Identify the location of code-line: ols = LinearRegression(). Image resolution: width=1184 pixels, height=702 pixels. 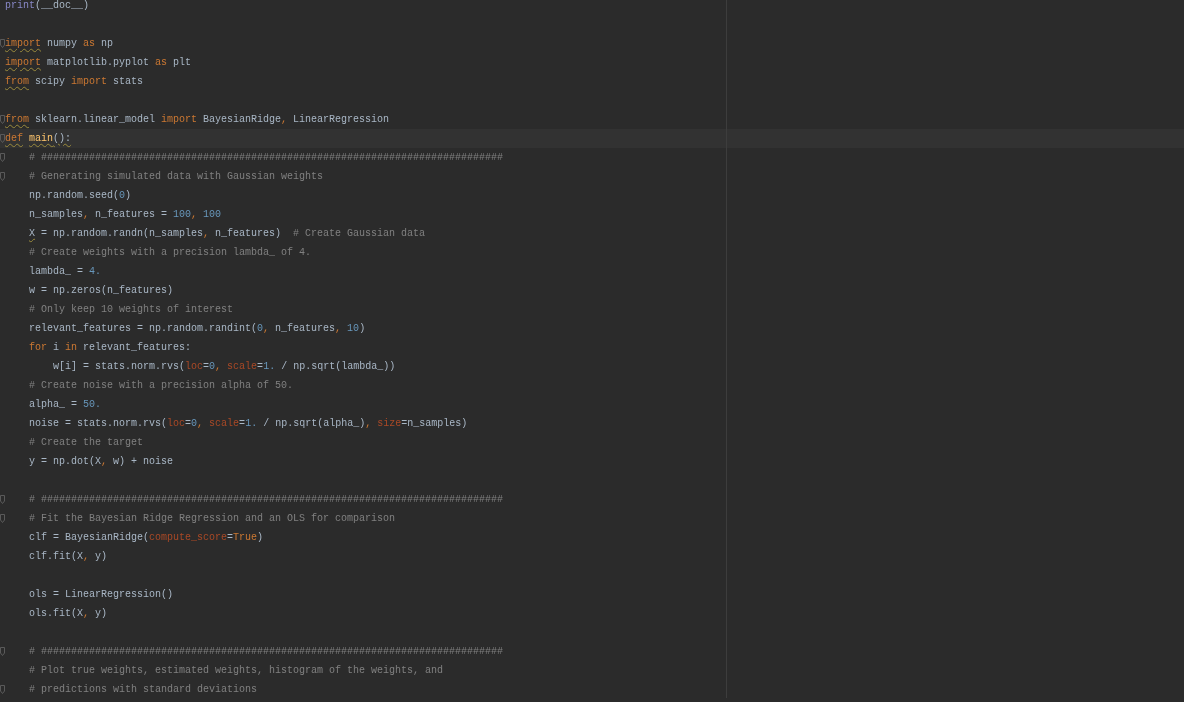
(101, 594).